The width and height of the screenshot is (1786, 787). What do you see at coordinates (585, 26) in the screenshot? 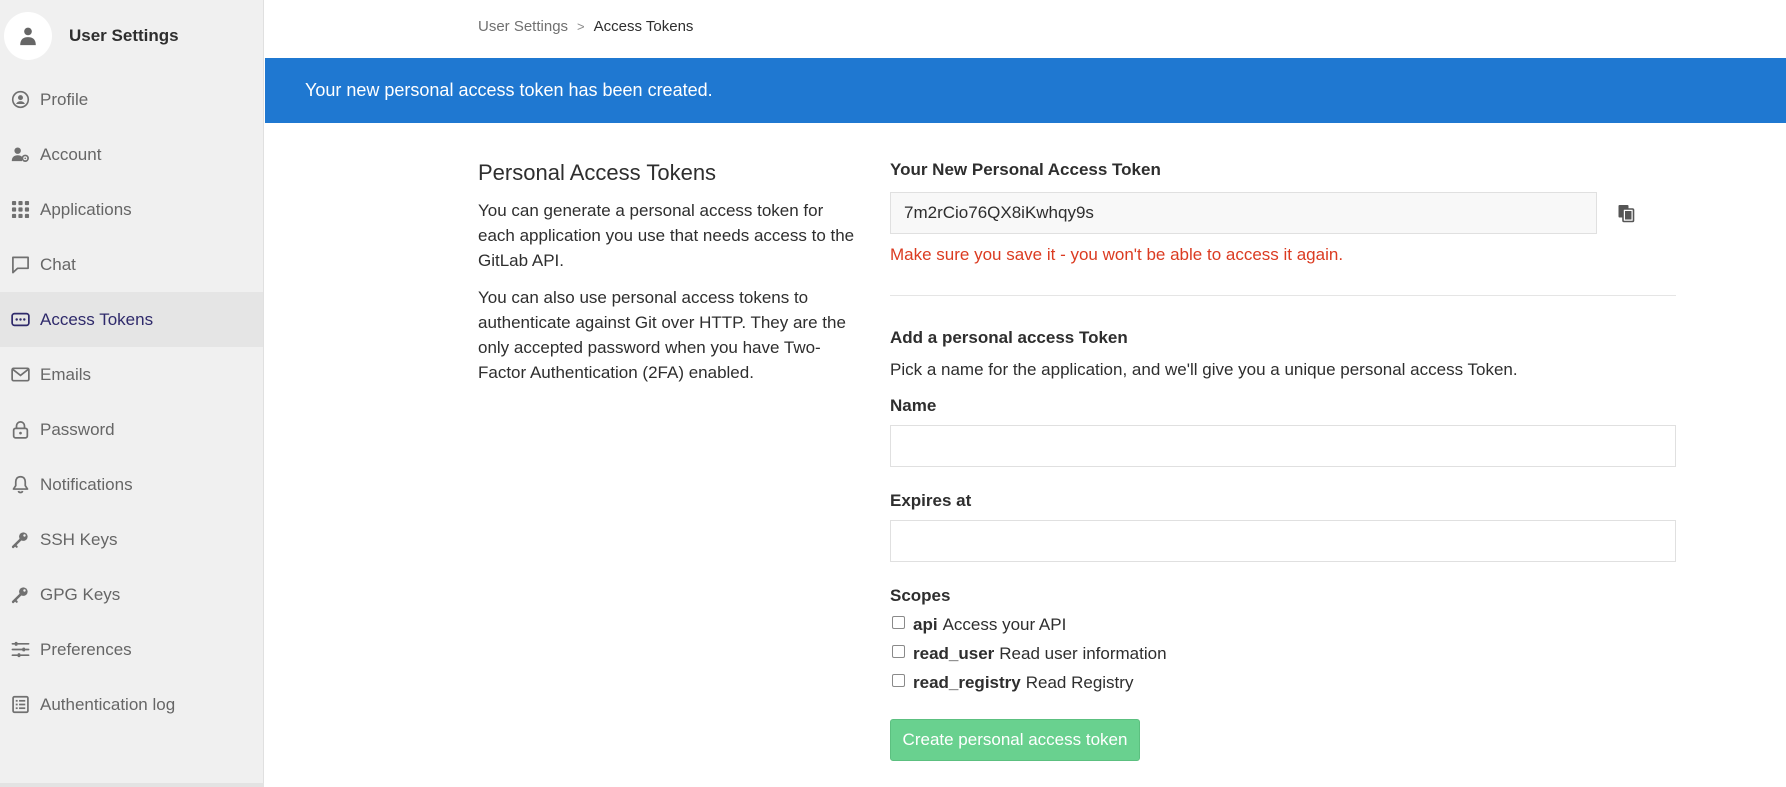
I see `breadcrumb: User Settings > Access Tokens` at bounding box center [585, 26].